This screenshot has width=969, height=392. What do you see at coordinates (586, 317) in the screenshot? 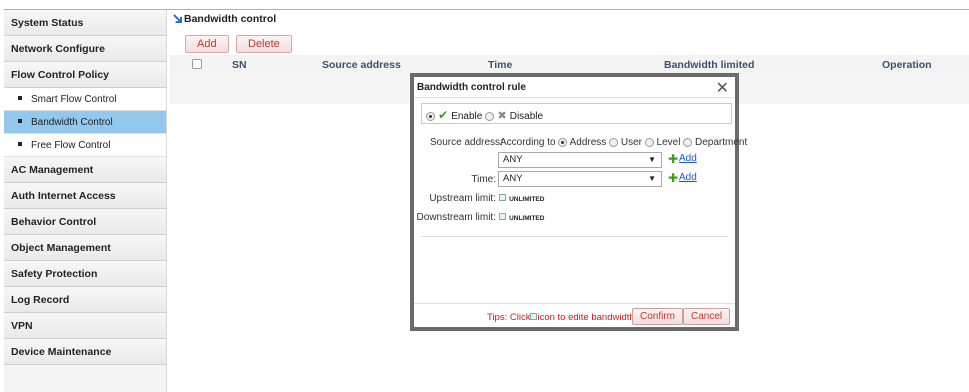
I see `tips-suffix: icon to edite bandwidth` at bounding box center [586, 317].